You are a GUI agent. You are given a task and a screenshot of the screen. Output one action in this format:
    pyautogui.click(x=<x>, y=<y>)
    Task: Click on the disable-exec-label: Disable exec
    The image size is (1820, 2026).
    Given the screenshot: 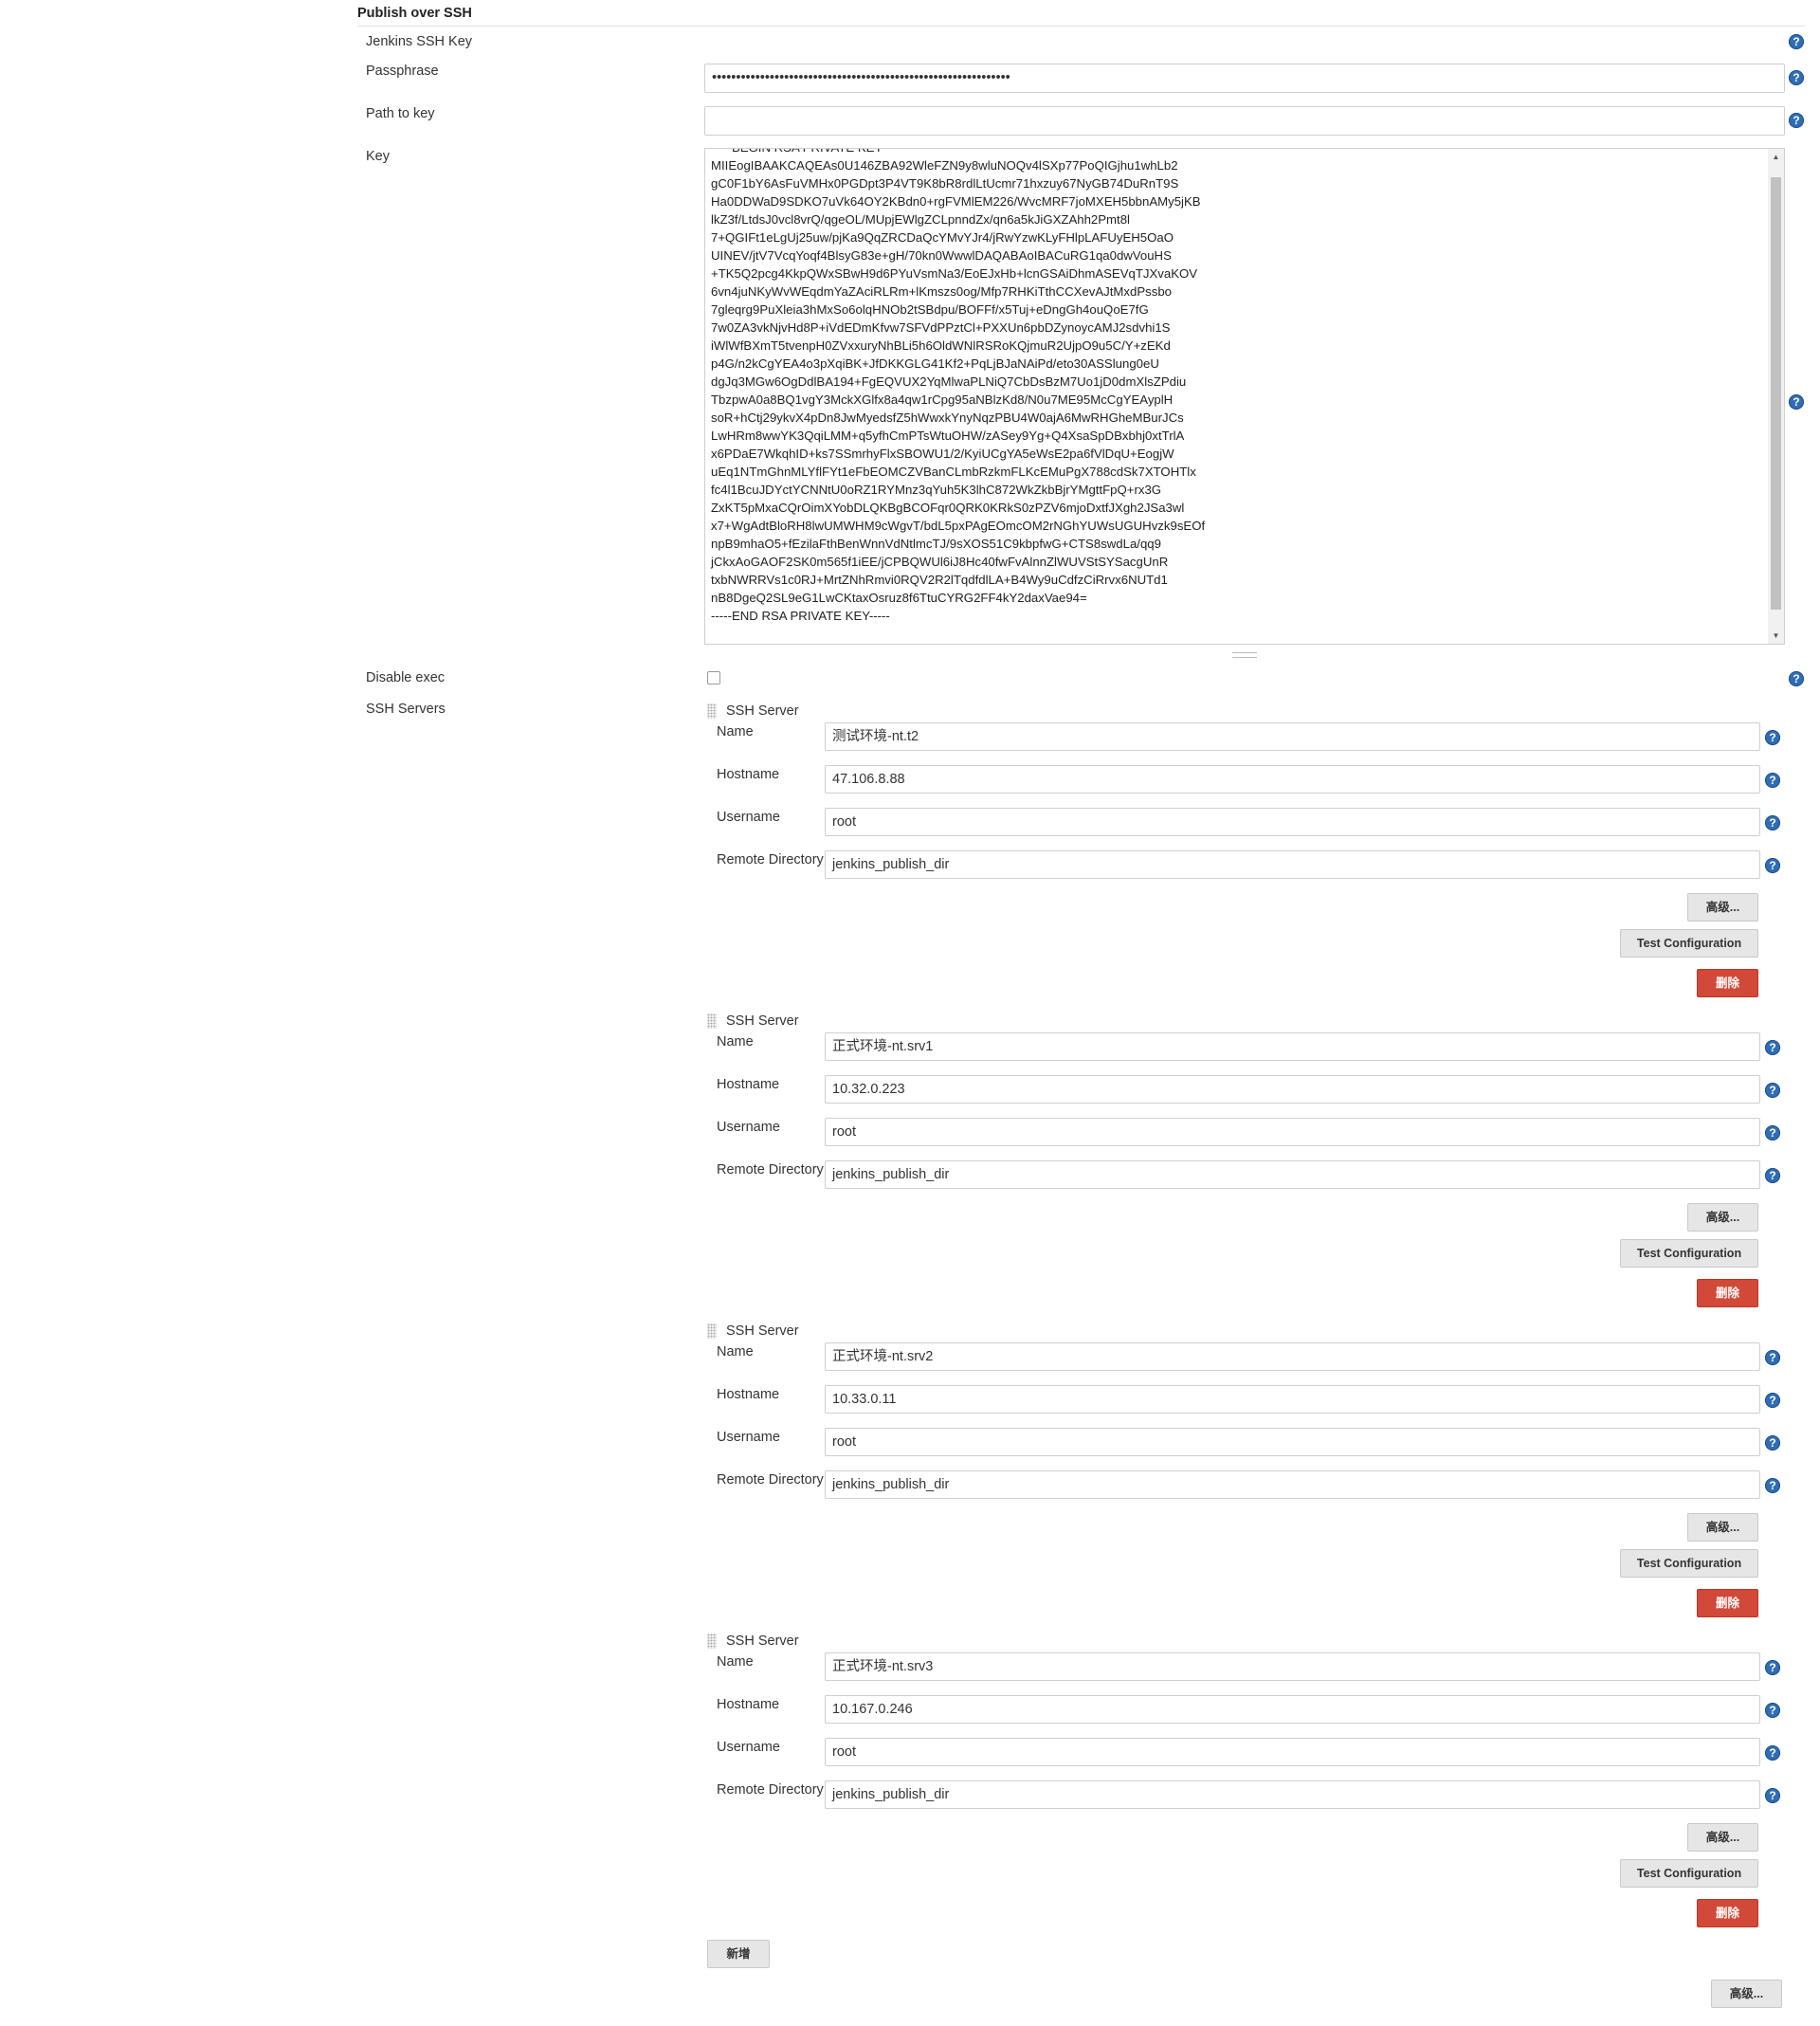 What is the action you would take?
    pyautogui.click(x=406, y=677)
    